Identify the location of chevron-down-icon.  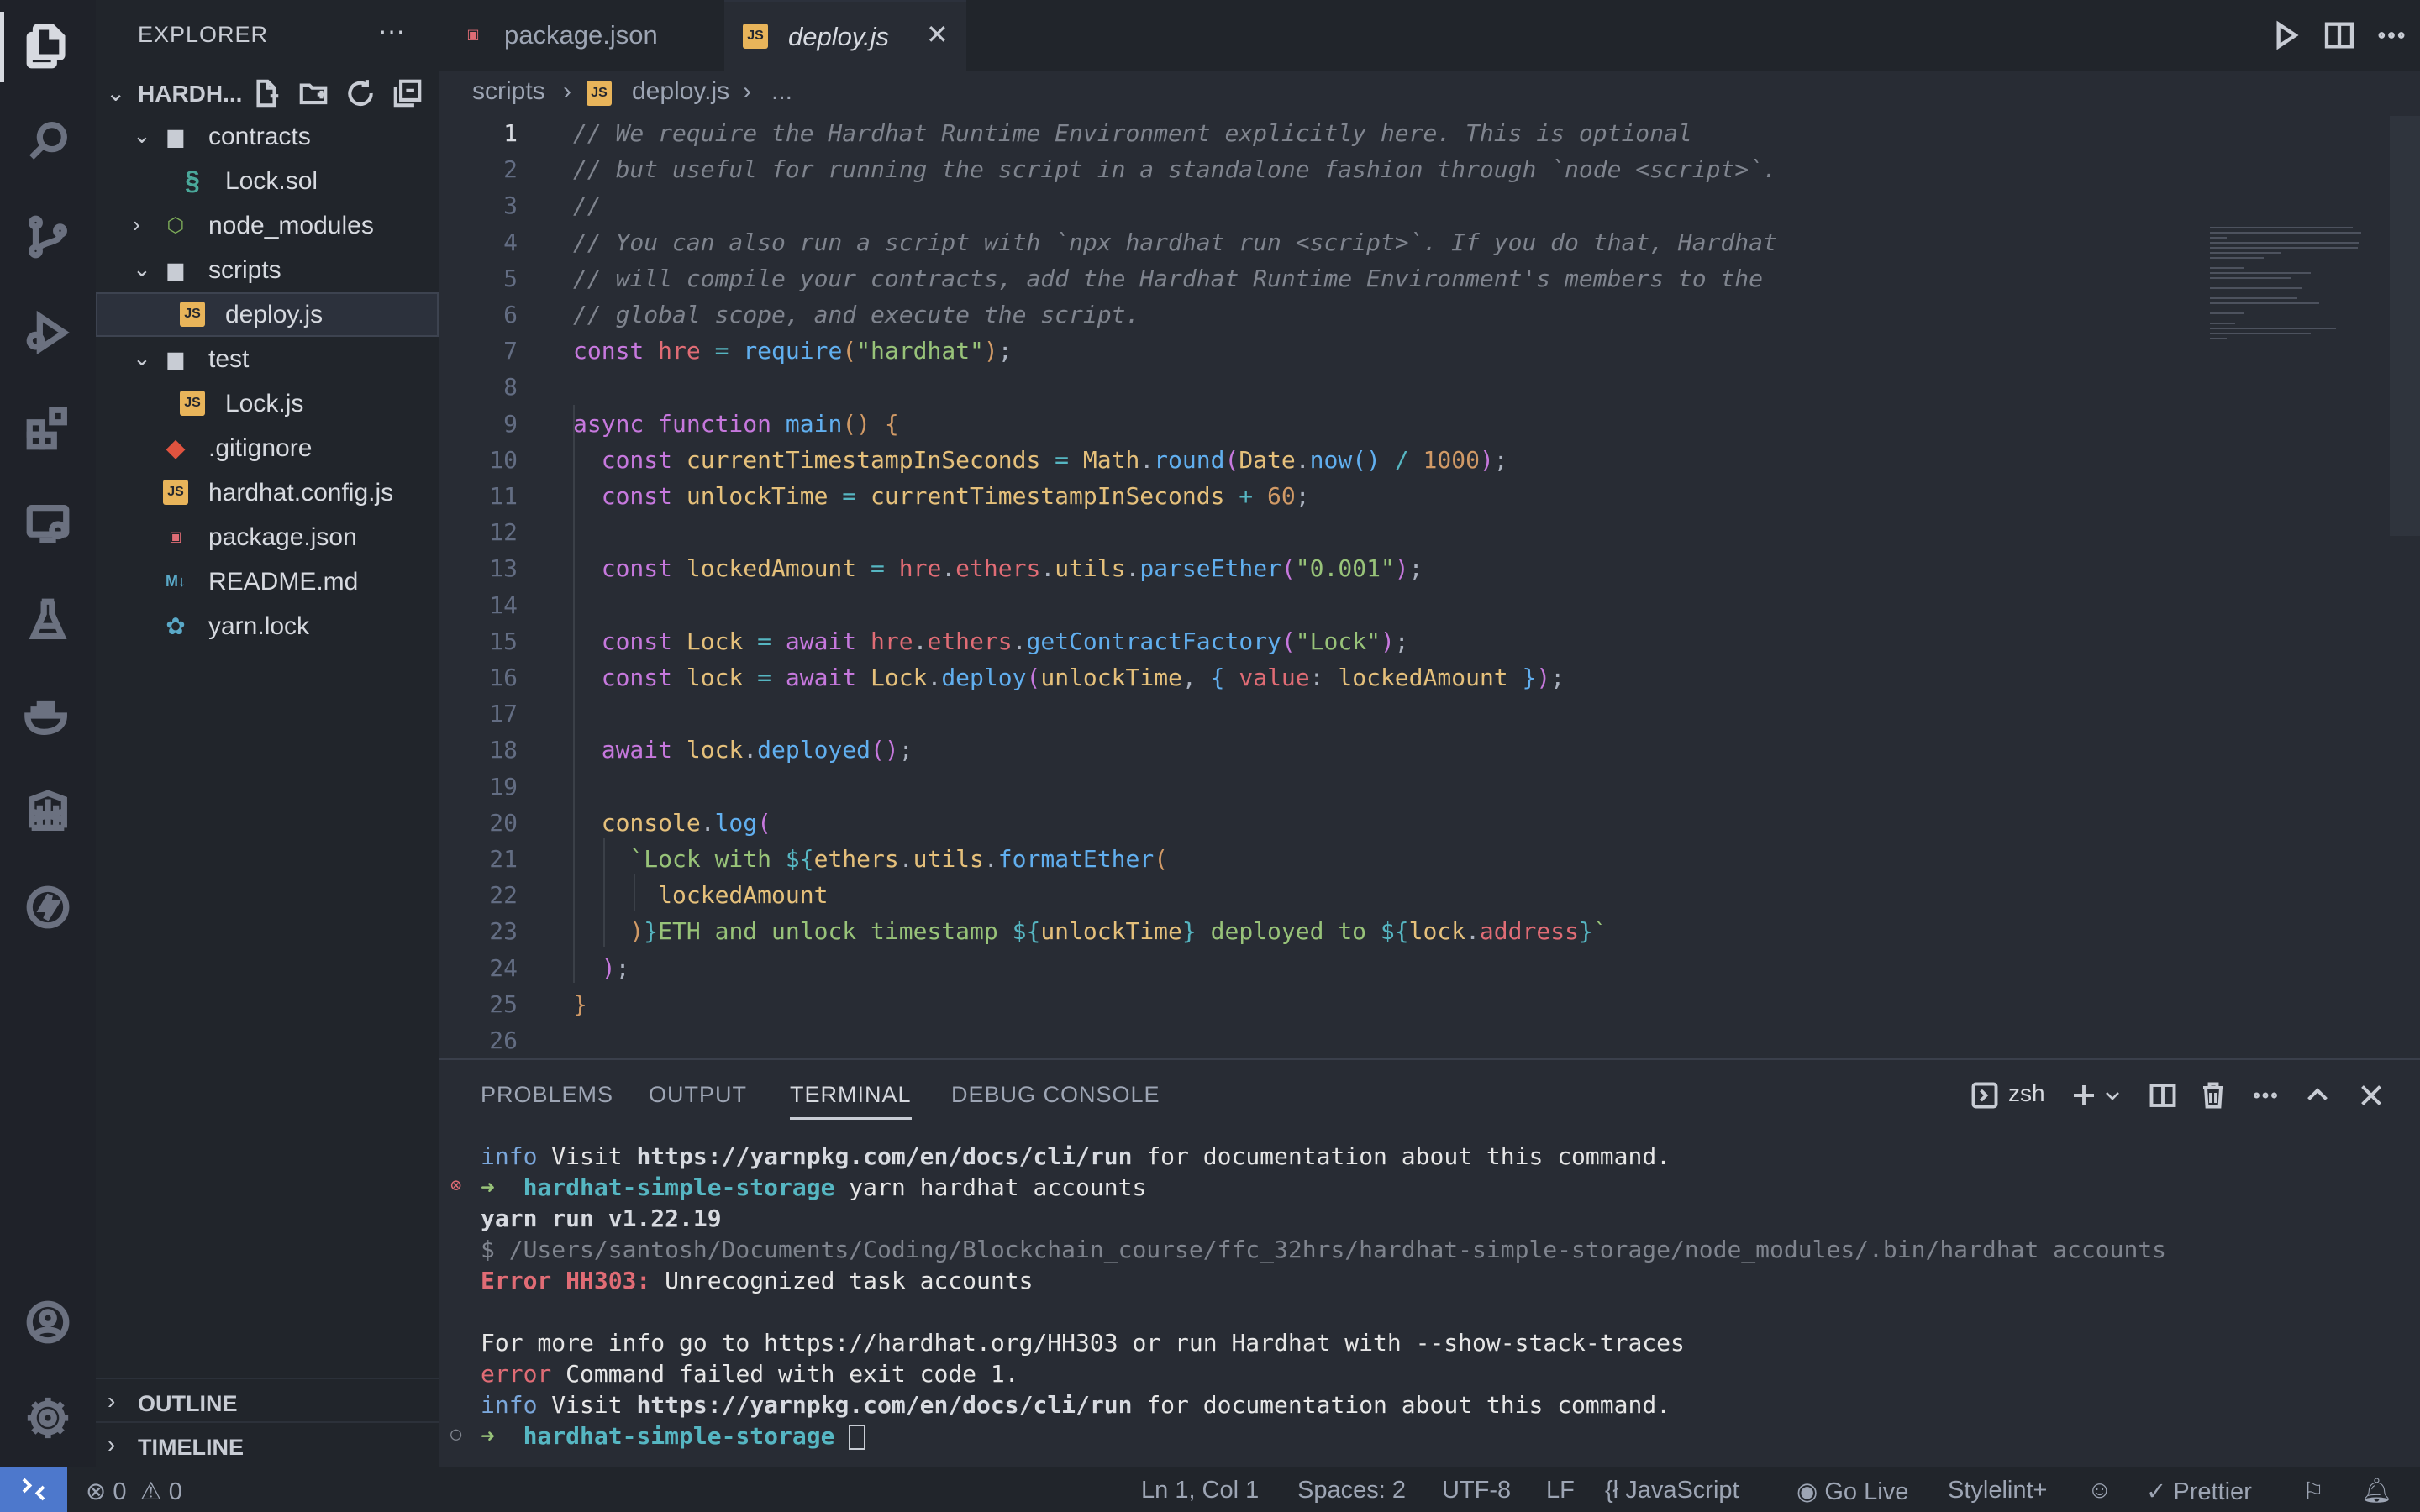
(2112, 1095).